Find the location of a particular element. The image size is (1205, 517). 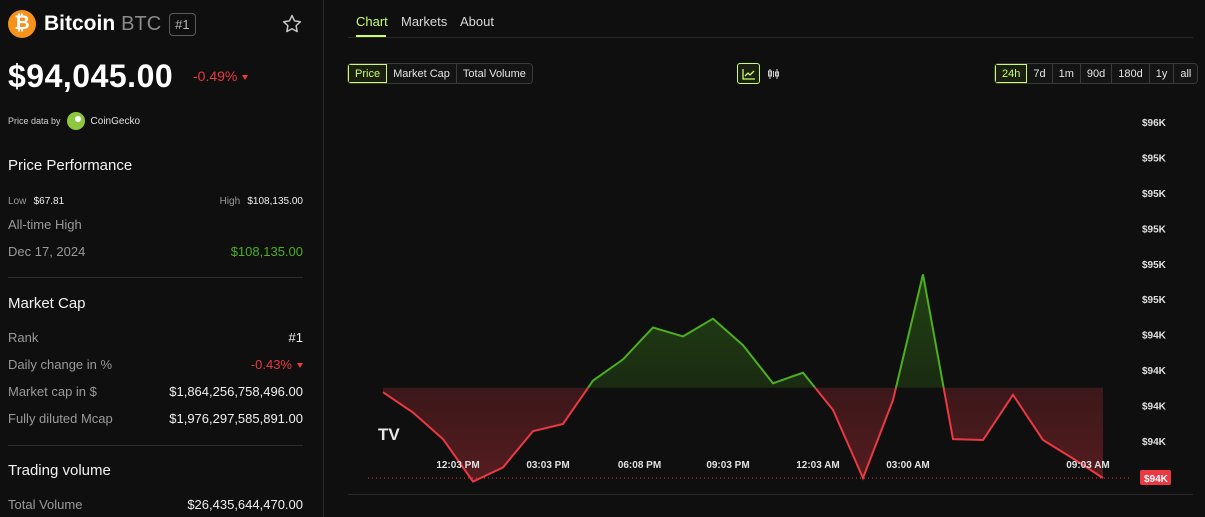

ath-date: Dec 17, 2024 is located at coordinates (47, 251).